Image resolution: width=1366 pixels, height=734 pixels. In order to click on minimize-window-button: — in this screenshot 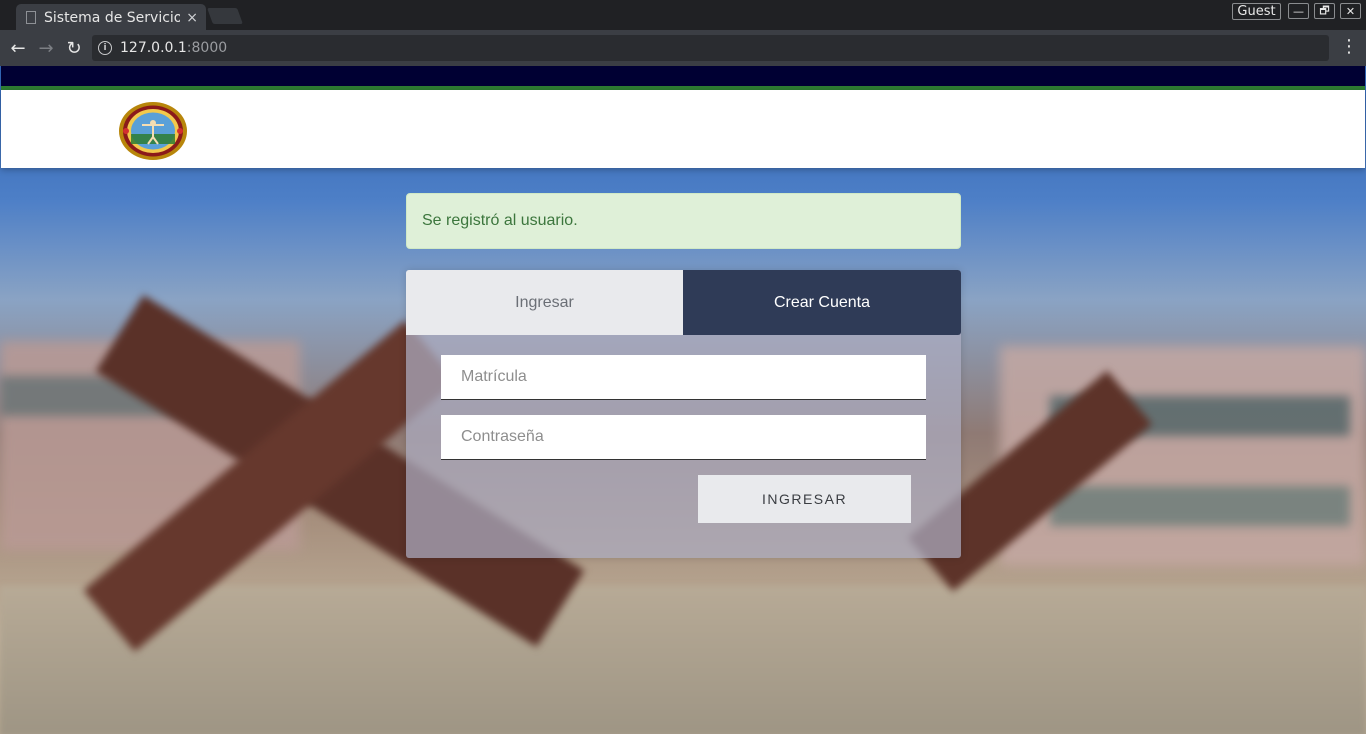, I will do `click(1298, 11)`.